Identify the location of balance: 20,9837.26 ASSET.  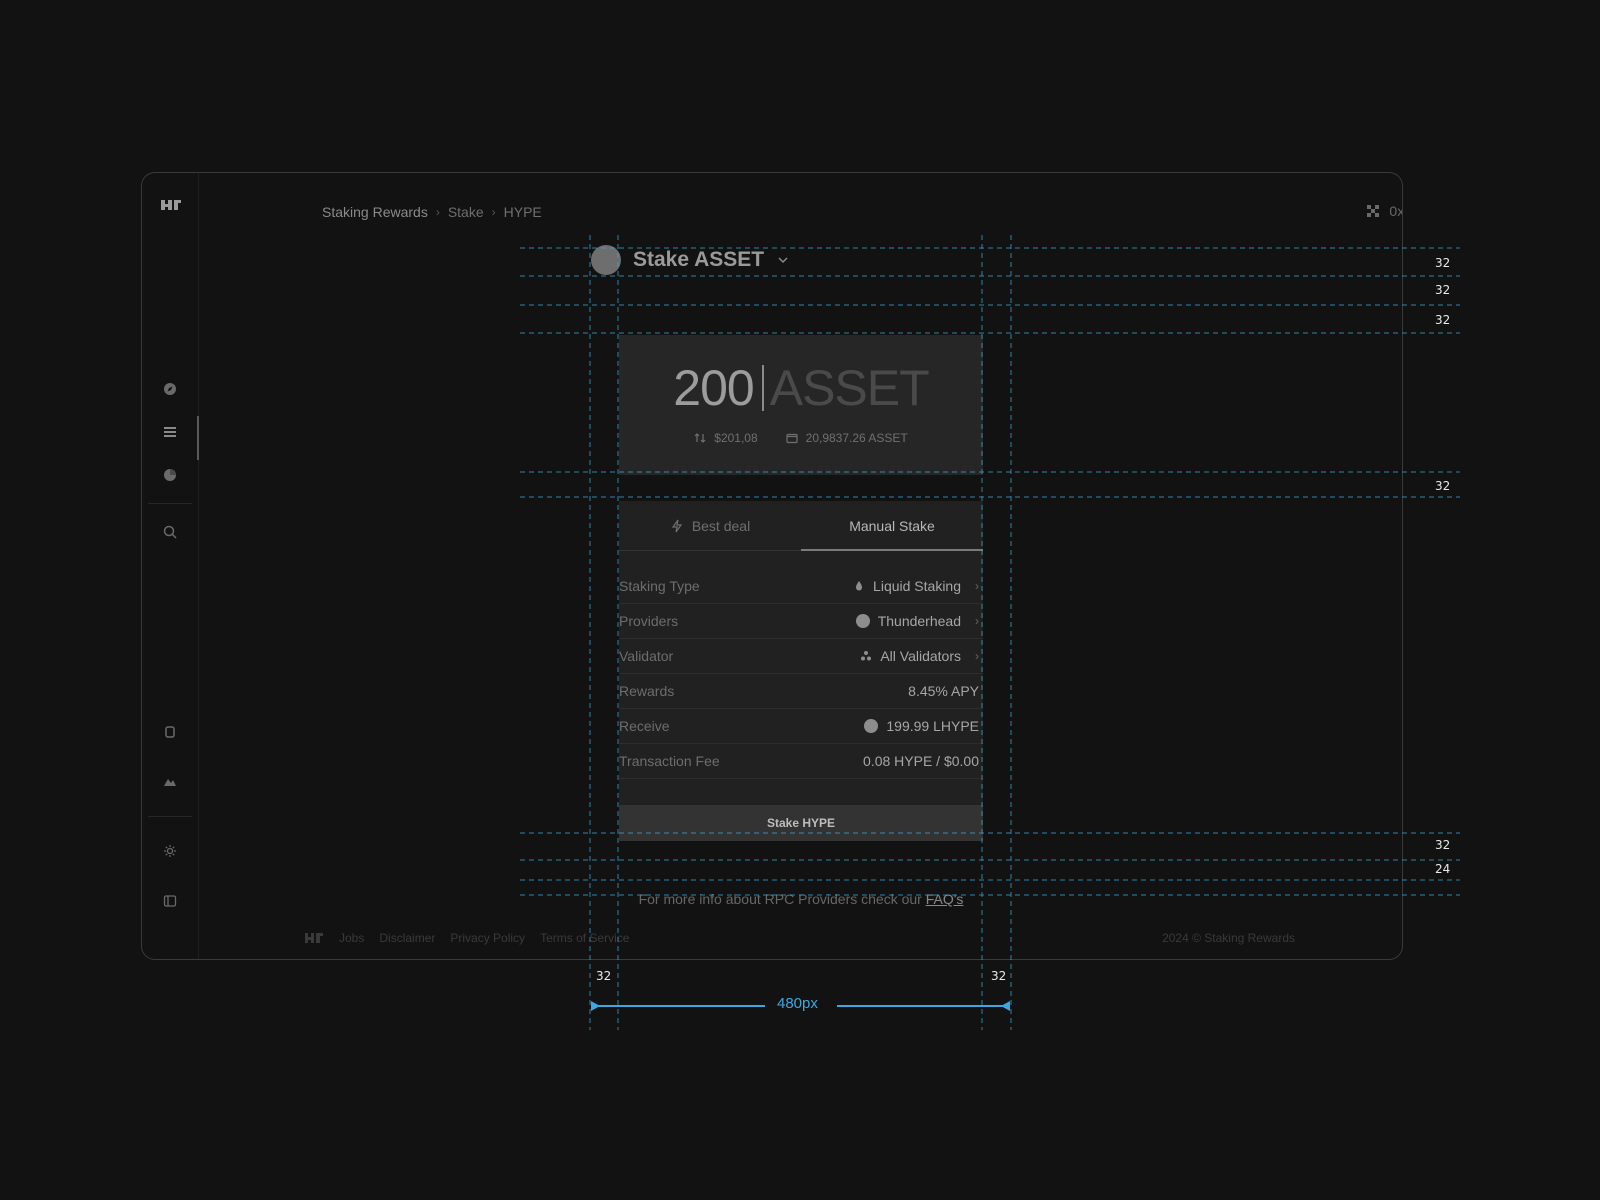
(847, 438).